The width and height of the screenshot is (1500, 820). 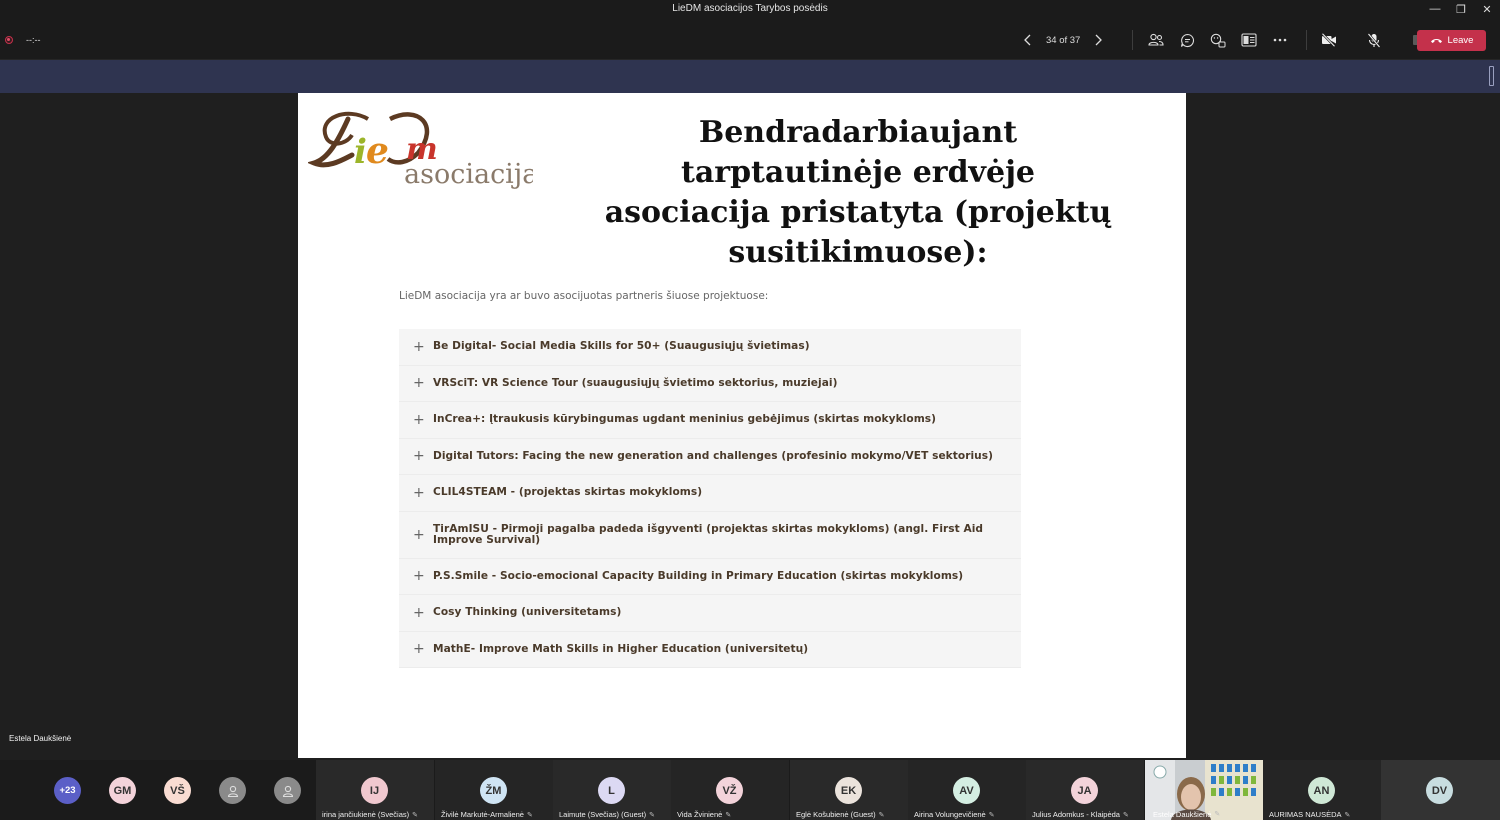 I want to click on participant-name-text: Živilė Markutė-Armalienė, so click(x=482, y=814).